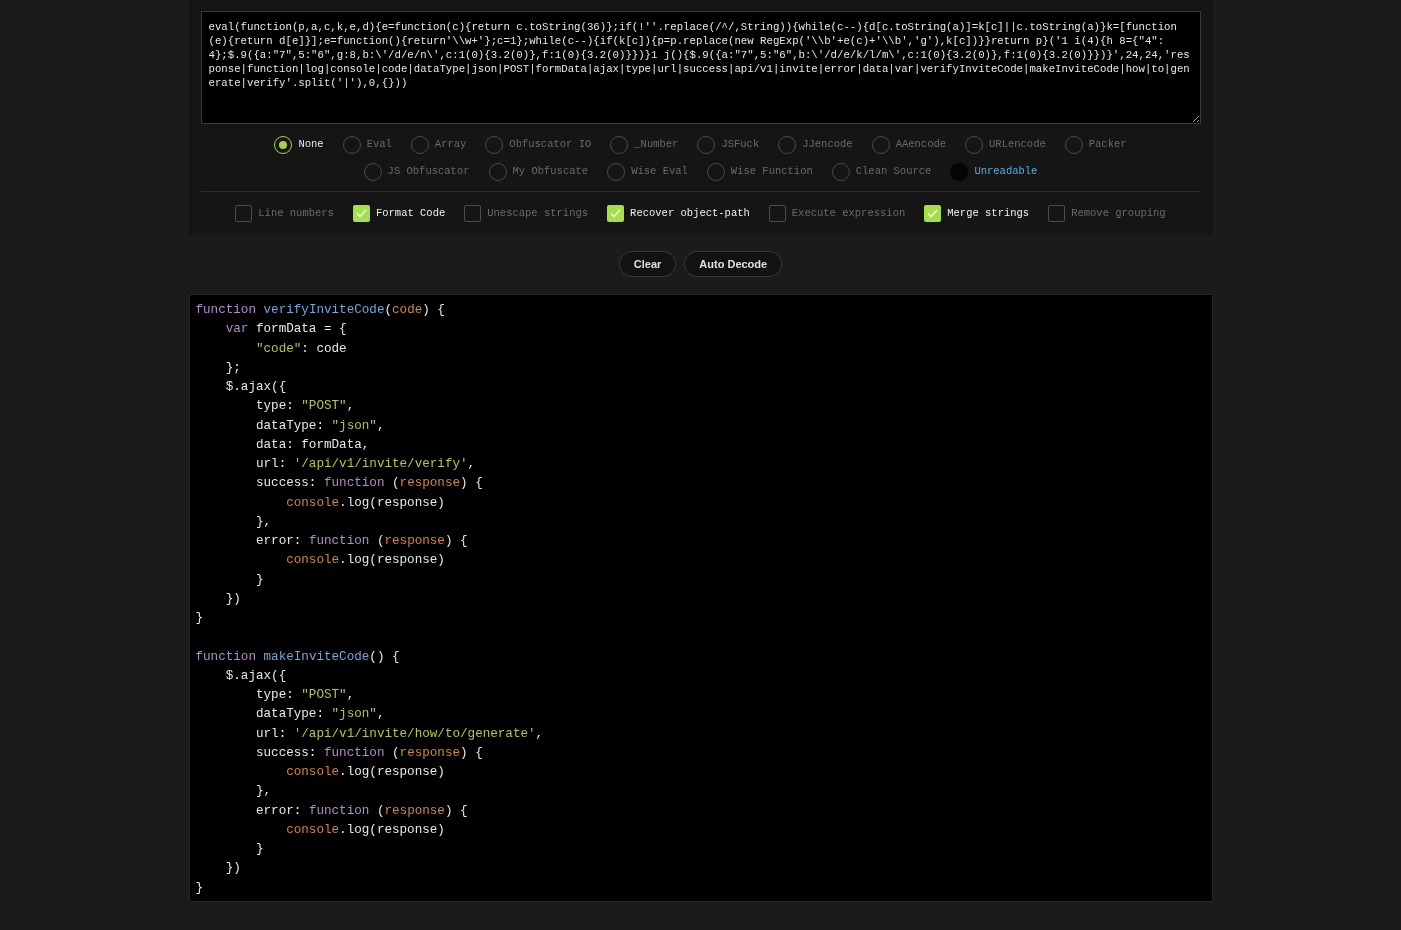  What do you see at coordinates (312, 445) in the screenshot?
I see `code-line: data: formData,` at bounding box center [312, 445].